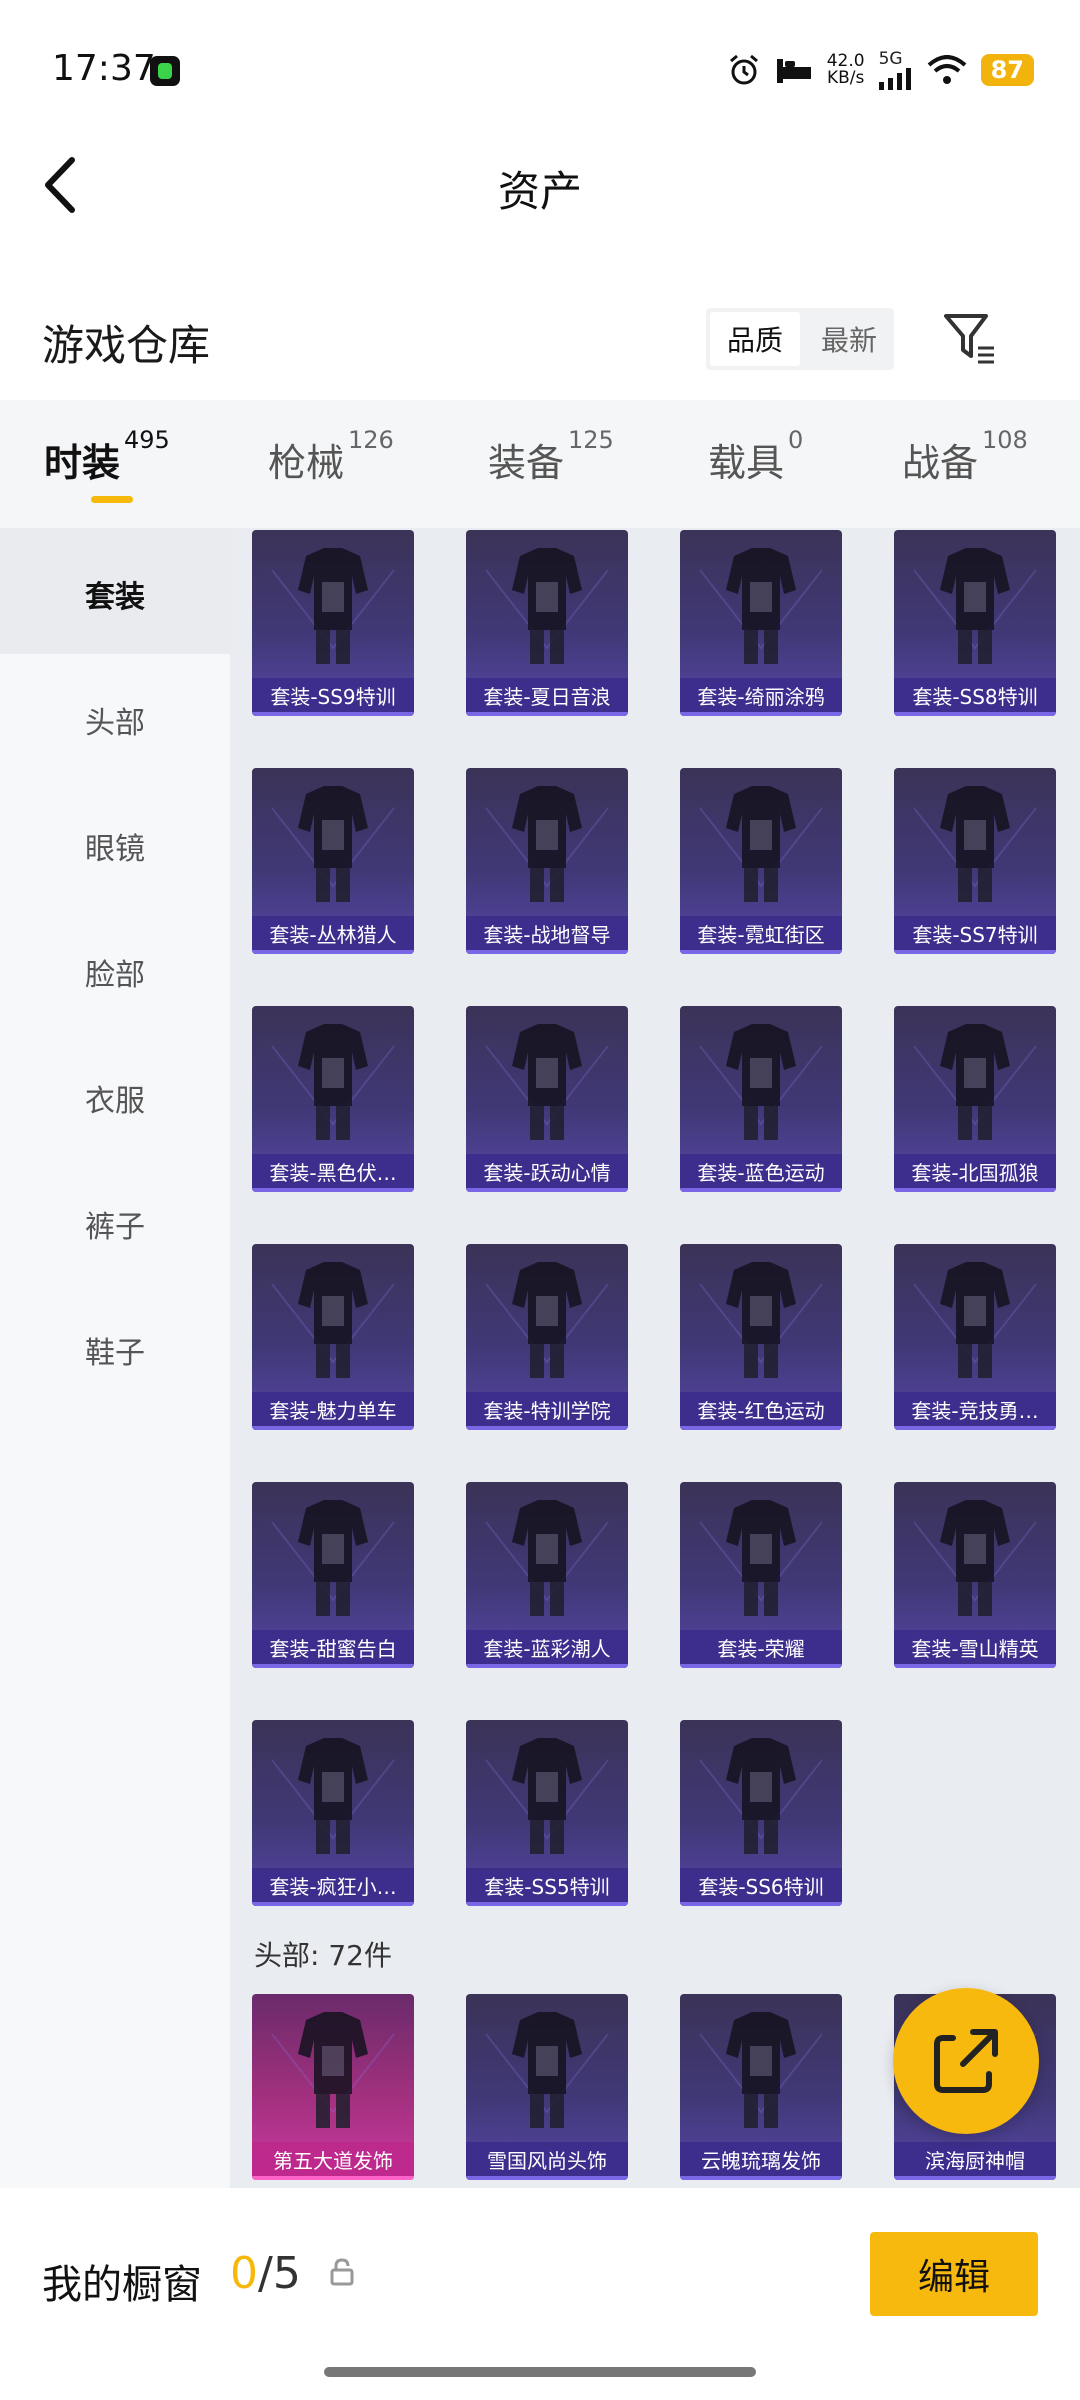  I want to click on sidebar-item-head: 头部, so click(115, 720).